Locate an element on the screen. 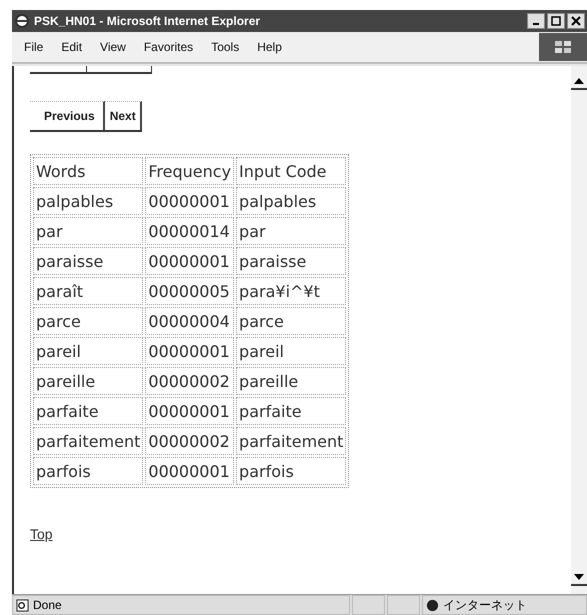 The width and height of the screenshot is (587, 615). column-header: Words is located at coordinates (88, 171).